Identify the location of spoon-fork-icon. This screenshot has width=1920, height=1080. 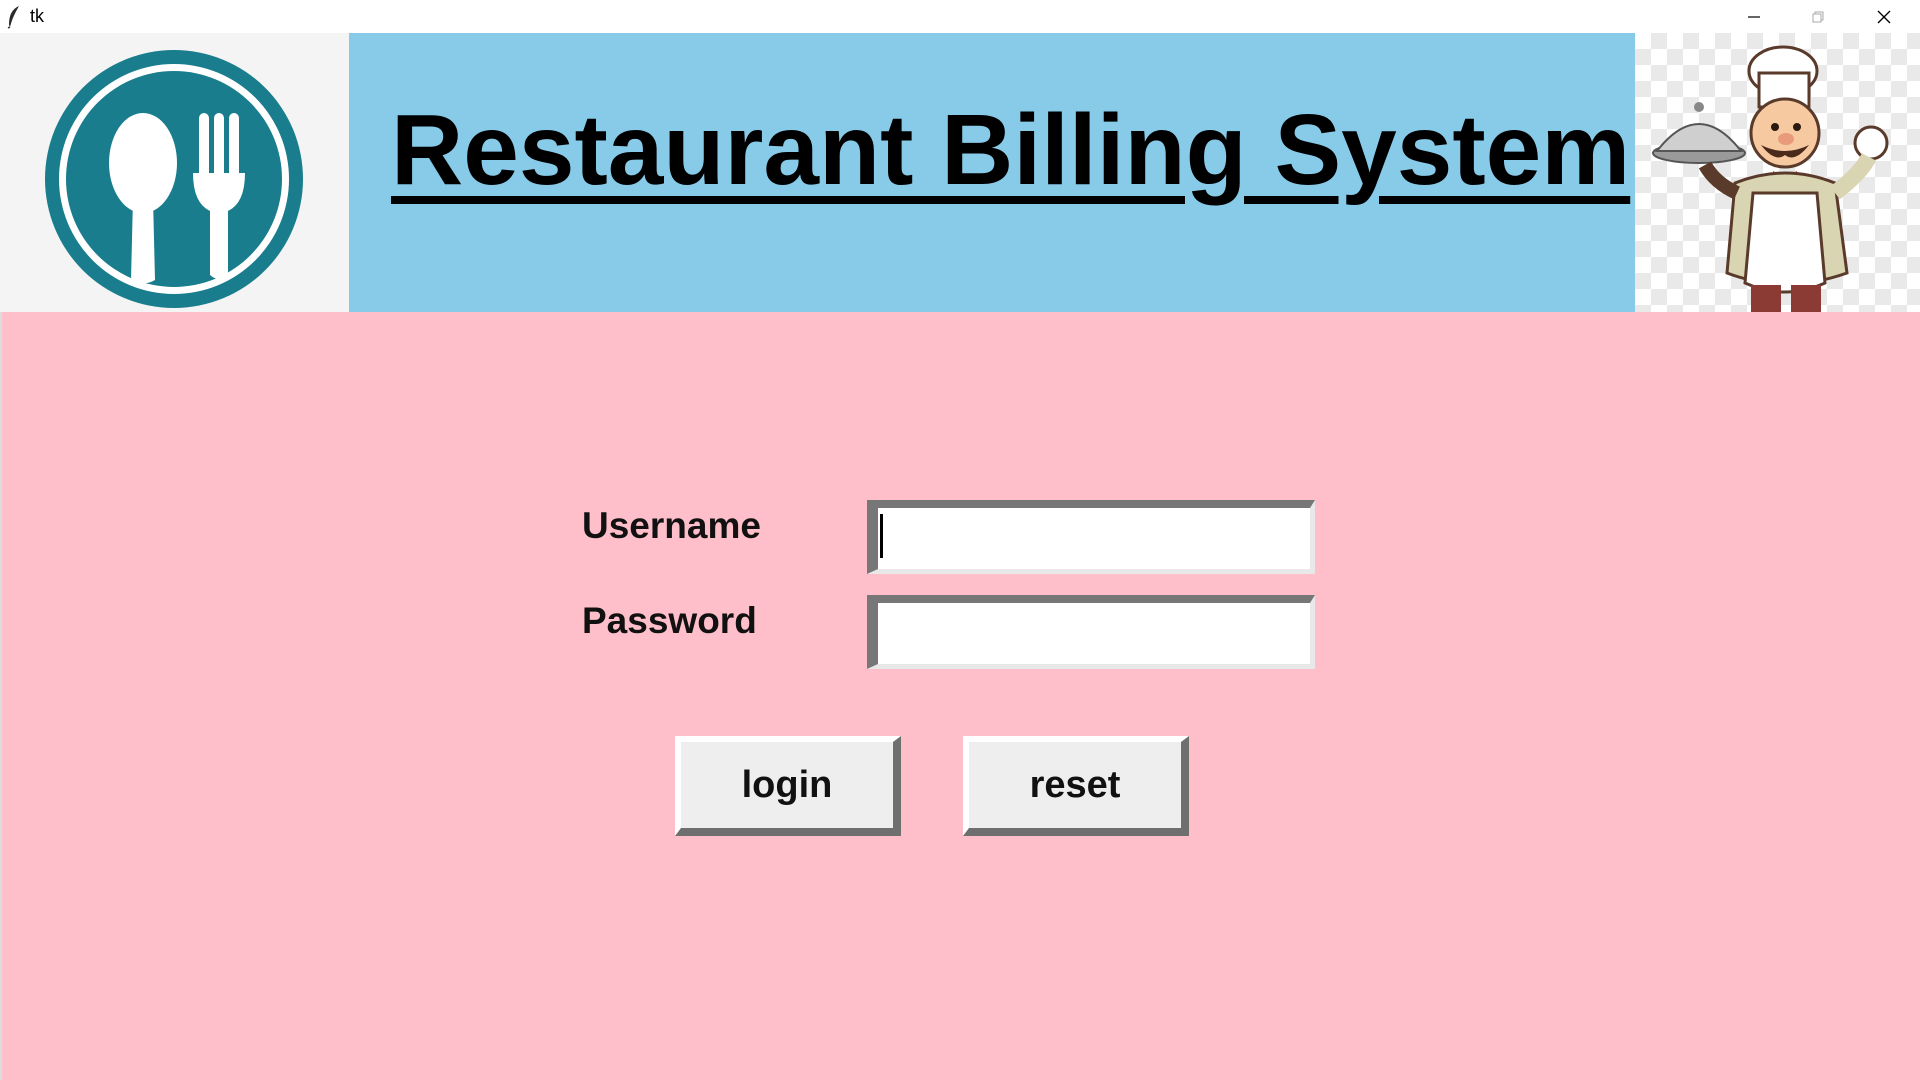
(174, 179).